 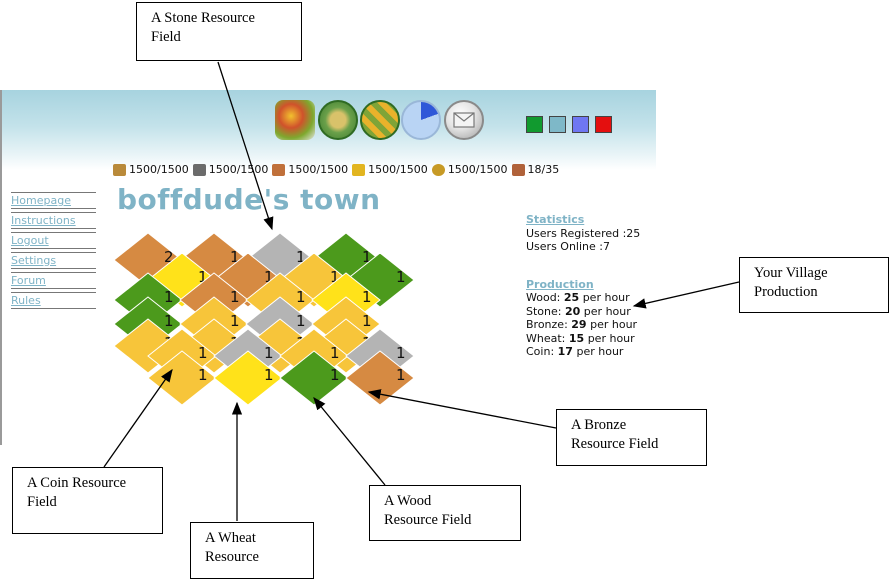 I want to click on wood-callout: A Wood Resource Field, so click(x=445, y=513).